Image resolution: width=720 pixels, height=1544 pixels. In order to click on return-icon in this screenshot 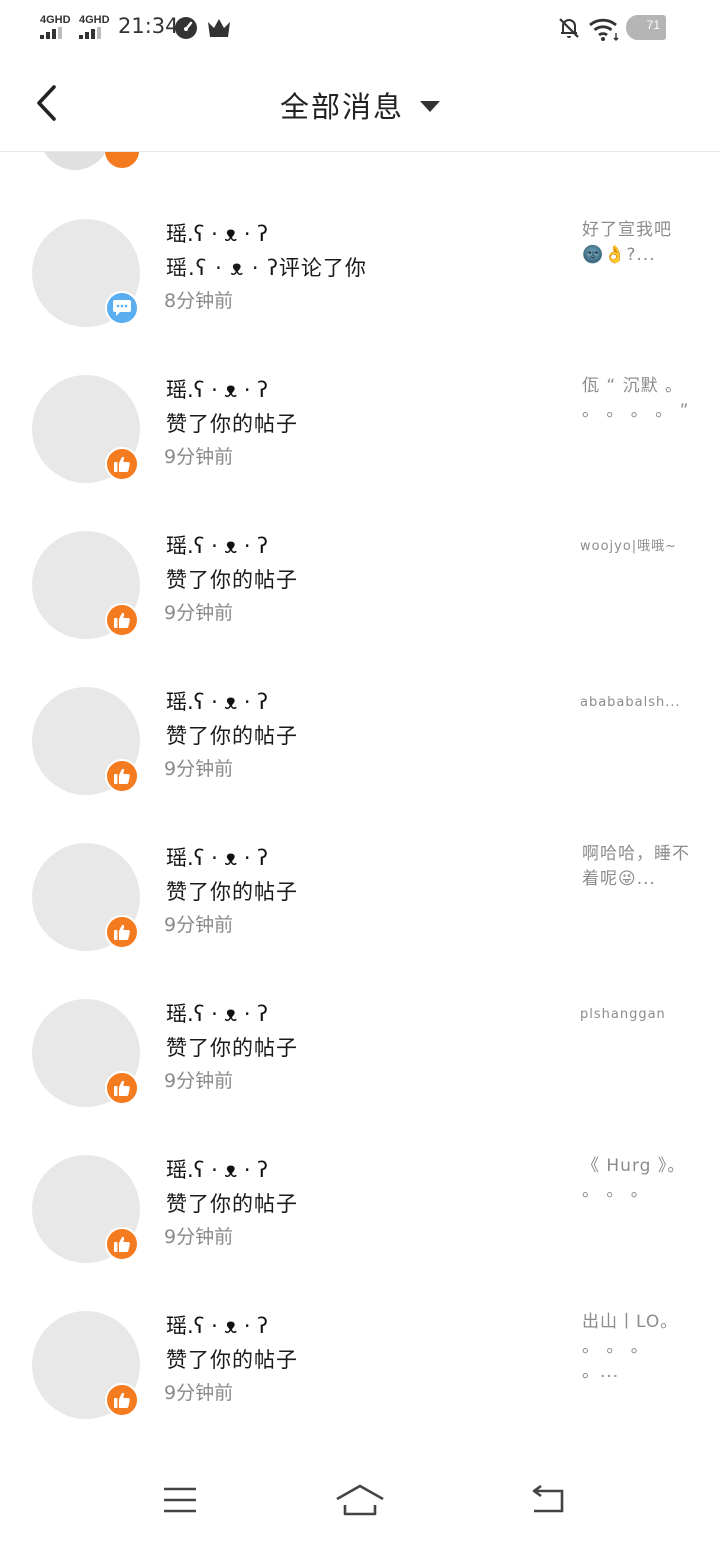, I will do `click(548, 1499)`.